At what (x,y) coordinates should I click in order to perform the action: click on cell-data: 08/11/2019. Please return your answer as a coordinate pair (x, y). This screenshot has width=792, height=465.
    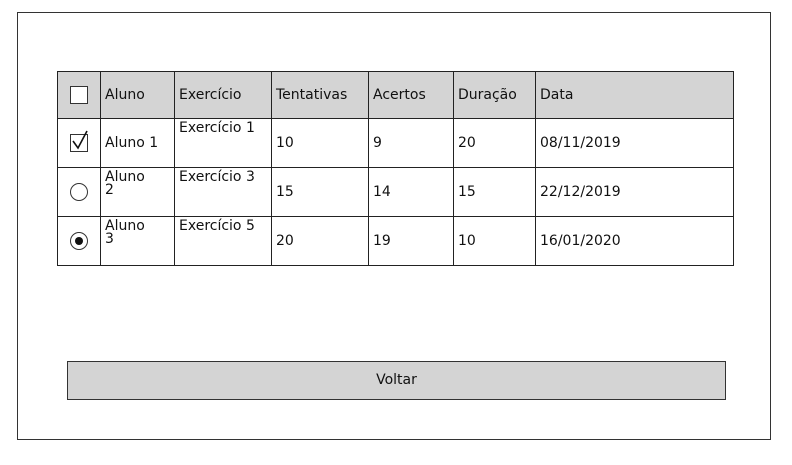
    Looking at the image, I should click on (634, 143).